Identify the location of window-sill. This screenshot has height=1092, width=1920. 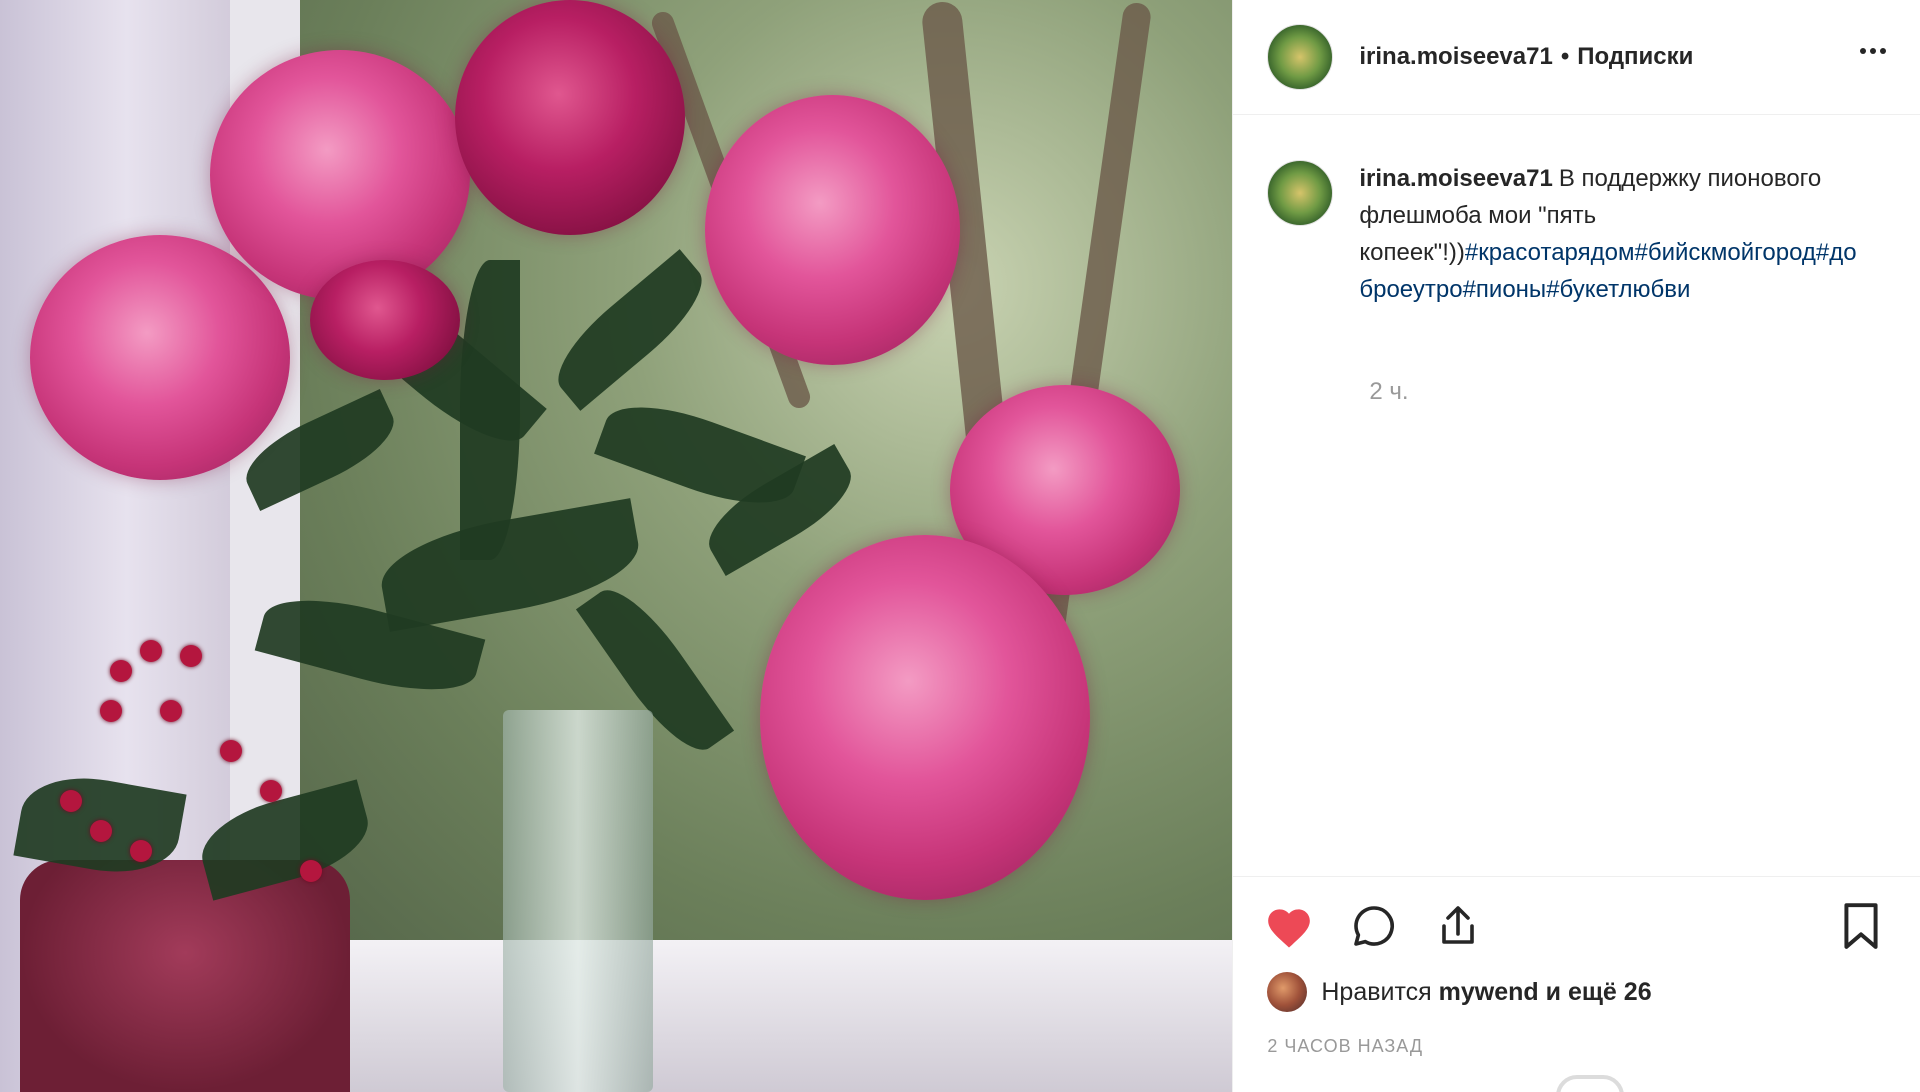
(731, 1016).